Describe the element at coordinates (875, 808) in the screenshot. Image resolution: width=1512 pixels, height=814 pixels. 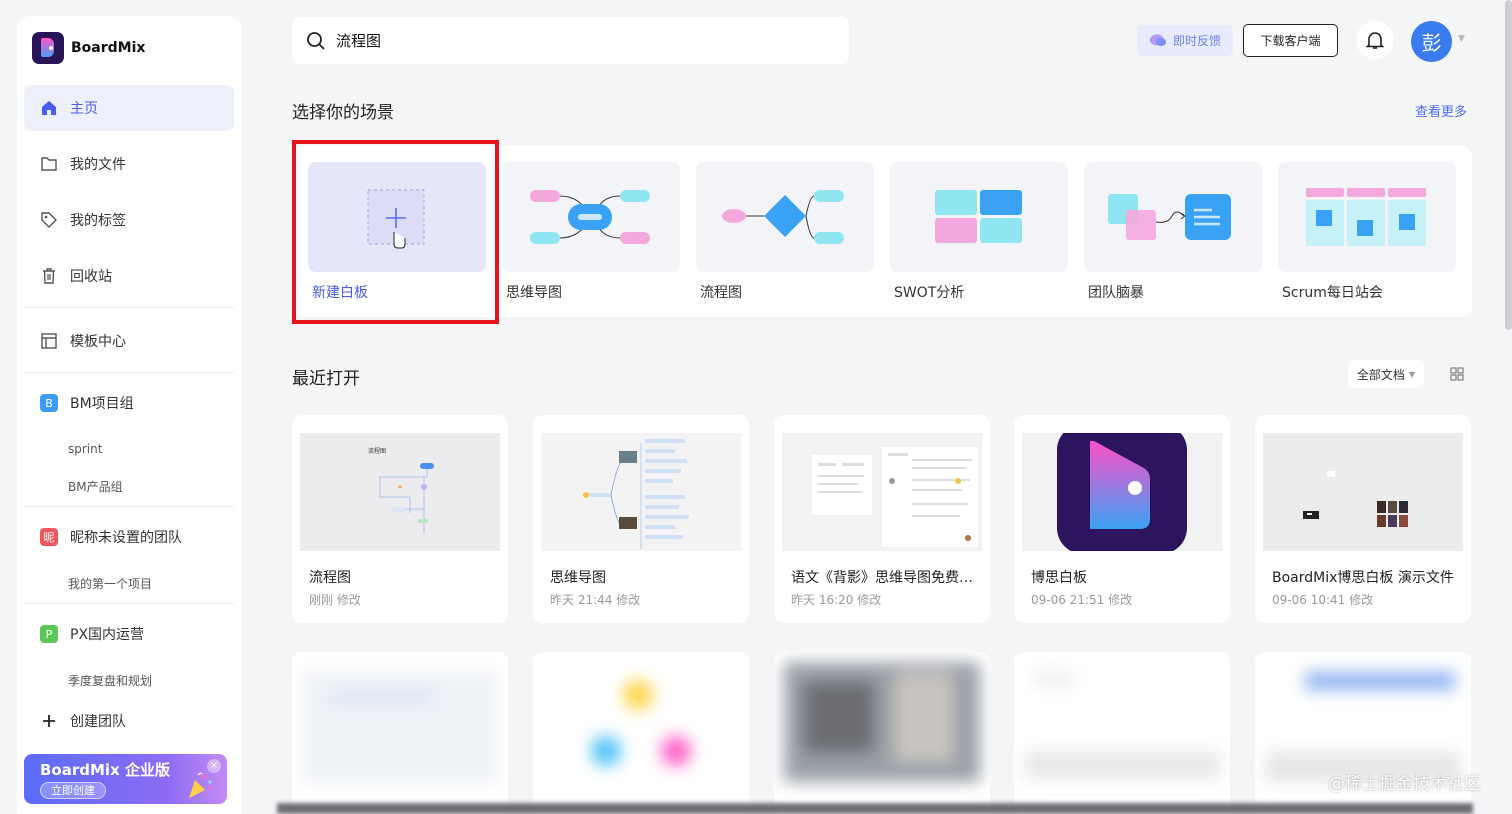
I see `bottom-bar` at that location.